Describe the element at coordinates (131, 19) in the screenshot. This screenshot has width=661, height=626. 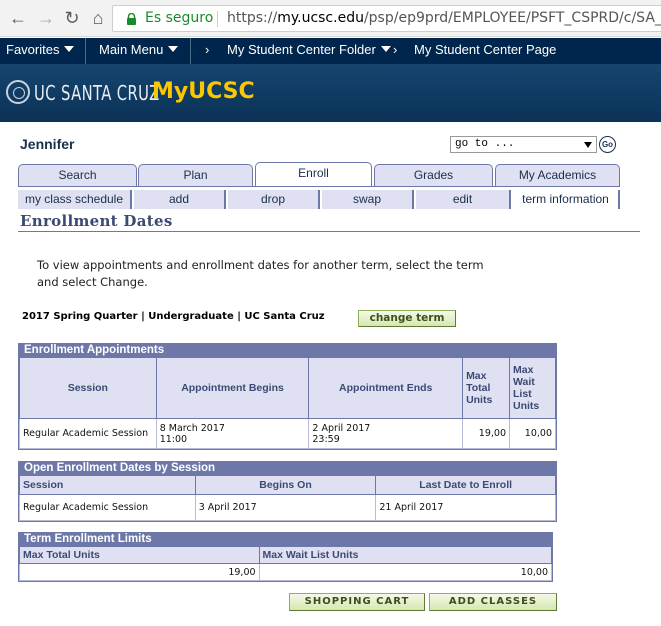
I see `lock-icon` at that location.